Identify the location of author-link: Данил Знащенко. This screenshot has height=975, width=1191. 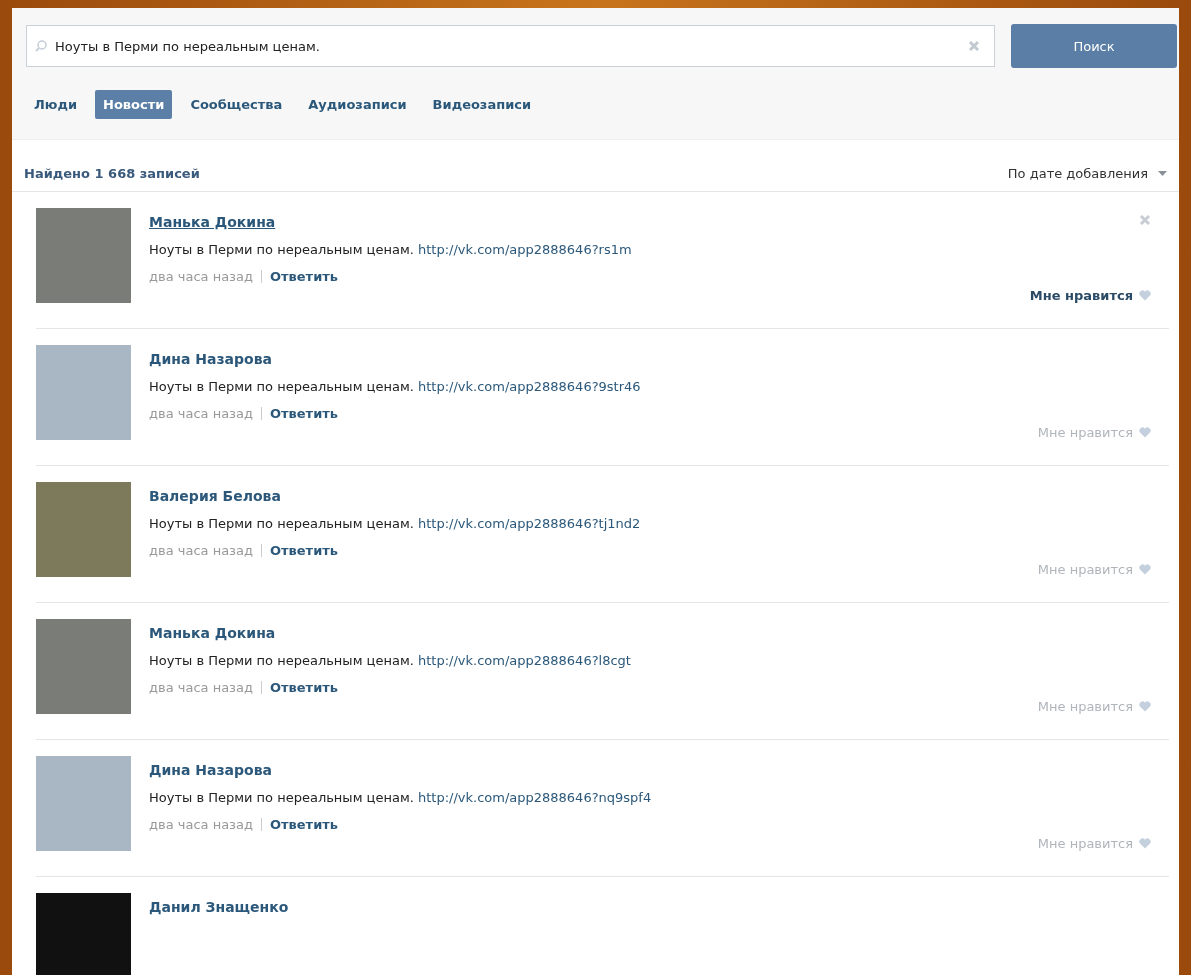
(219, 907).